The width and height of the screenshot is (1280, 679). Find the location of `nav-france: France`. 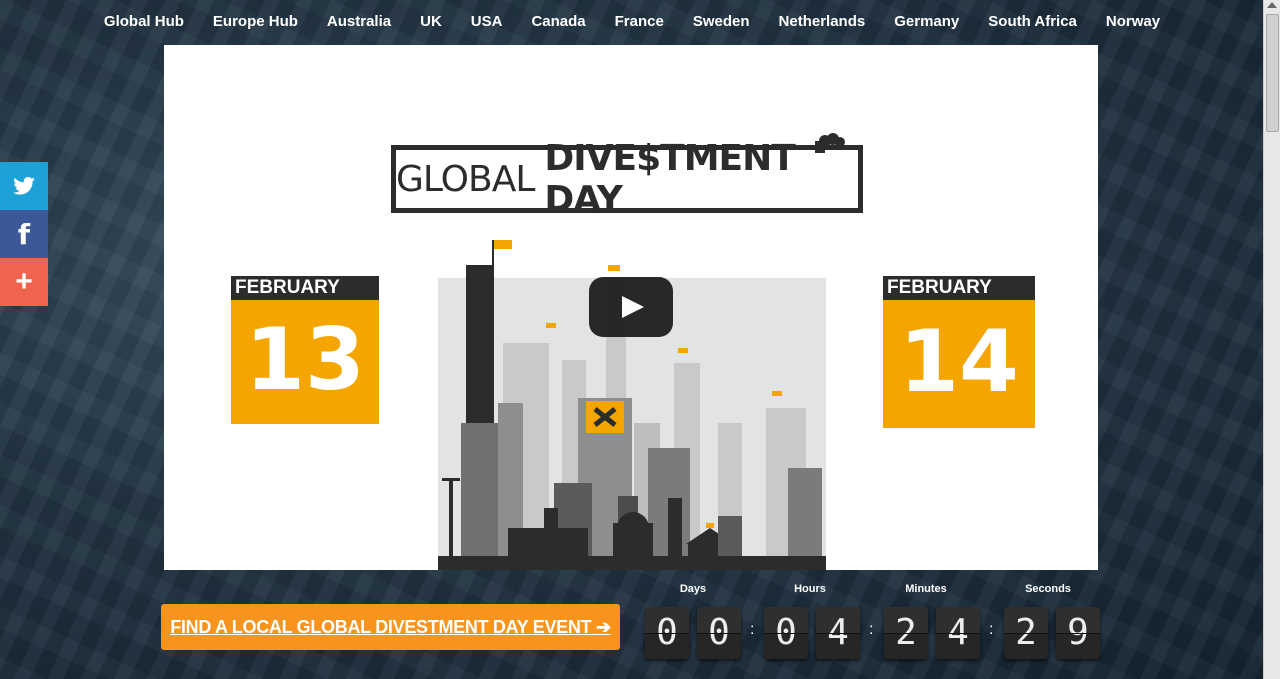

nav-france: France is located at coordinates (639, 22).